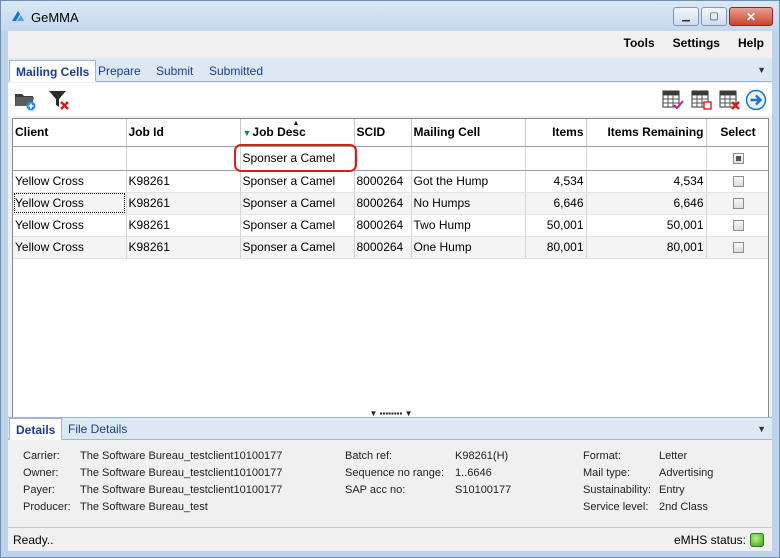 This screenshot has height=558, width=780. Describe the element at coordinates (737, 133) in the screenshot. I see `col-header-select: Select` at that location.